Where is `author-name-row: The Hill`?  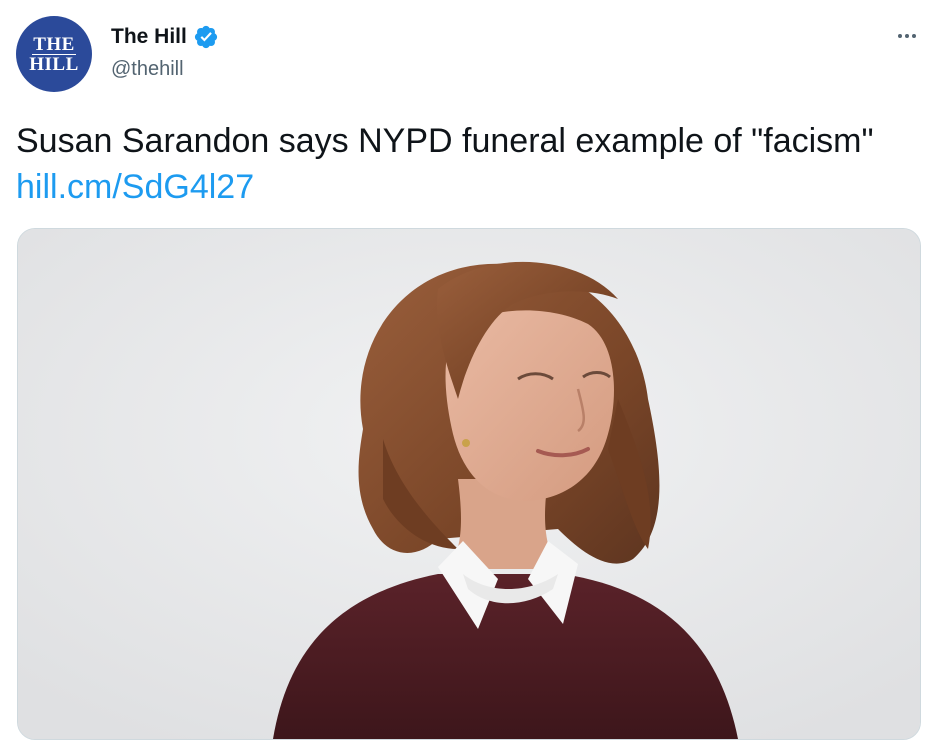 author-name-row: The Hill is located at coordinates (165, 37).